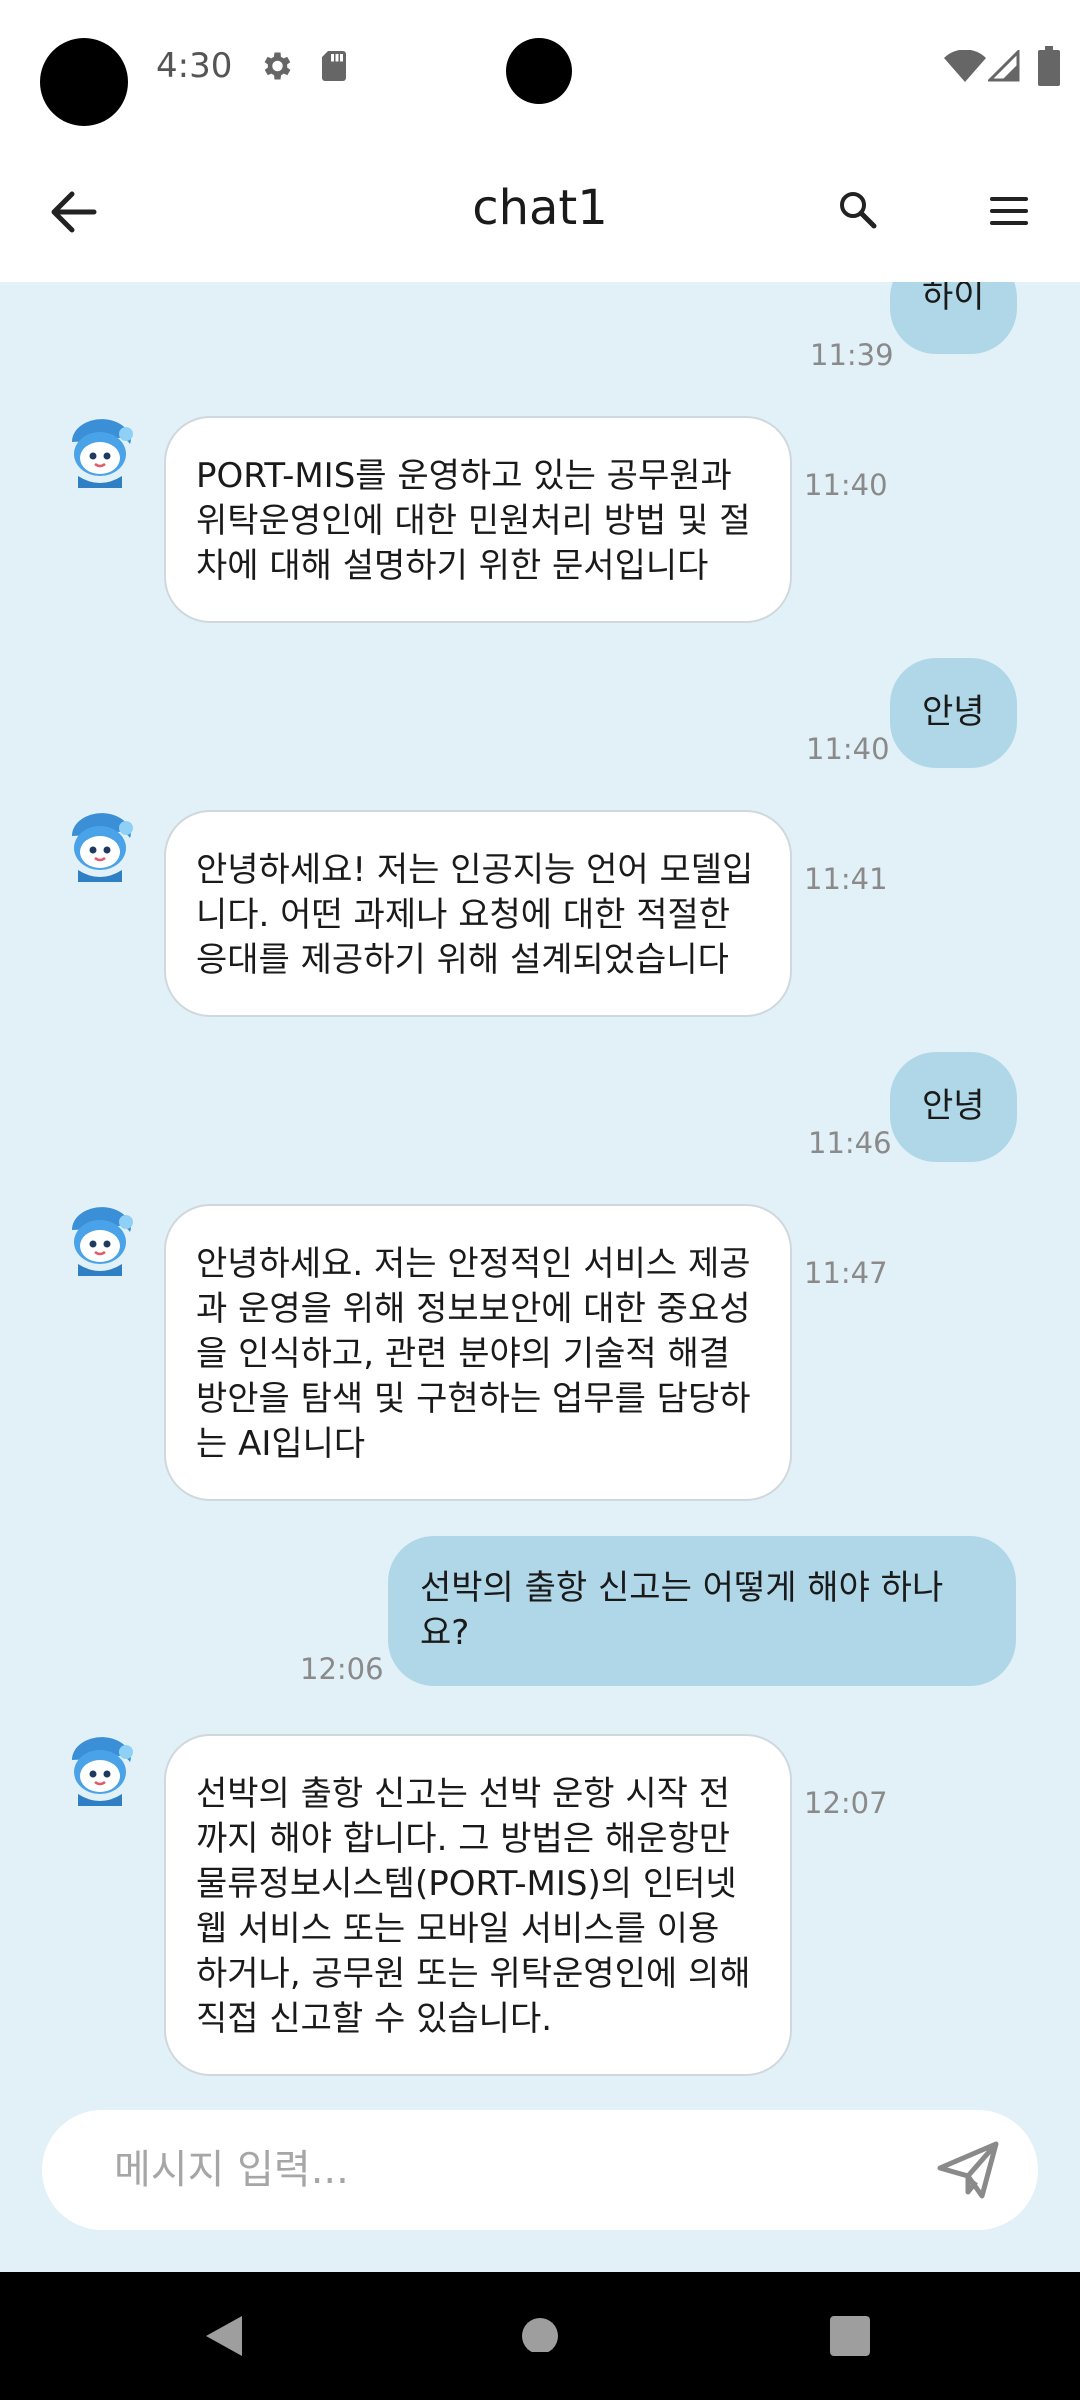 This screenshot has height=2400, width=1080. I want to click on sd-card-icon, so click(334, 66).